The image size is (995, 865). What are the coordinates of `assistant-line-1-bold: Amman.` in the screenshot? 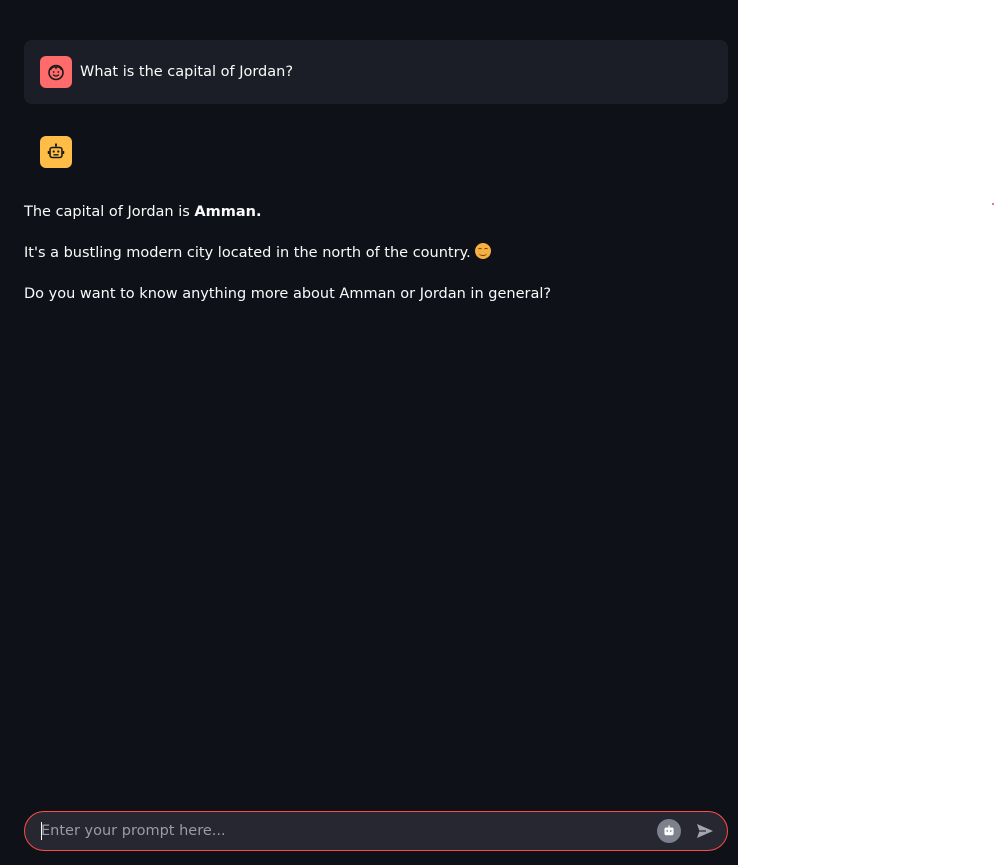 It's located at (228, 212).